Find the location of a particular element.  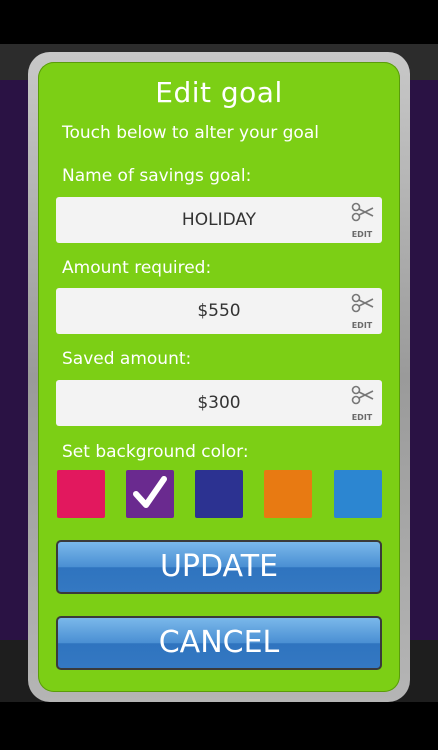

color-swatch-row is located at coordinates (220, 495).